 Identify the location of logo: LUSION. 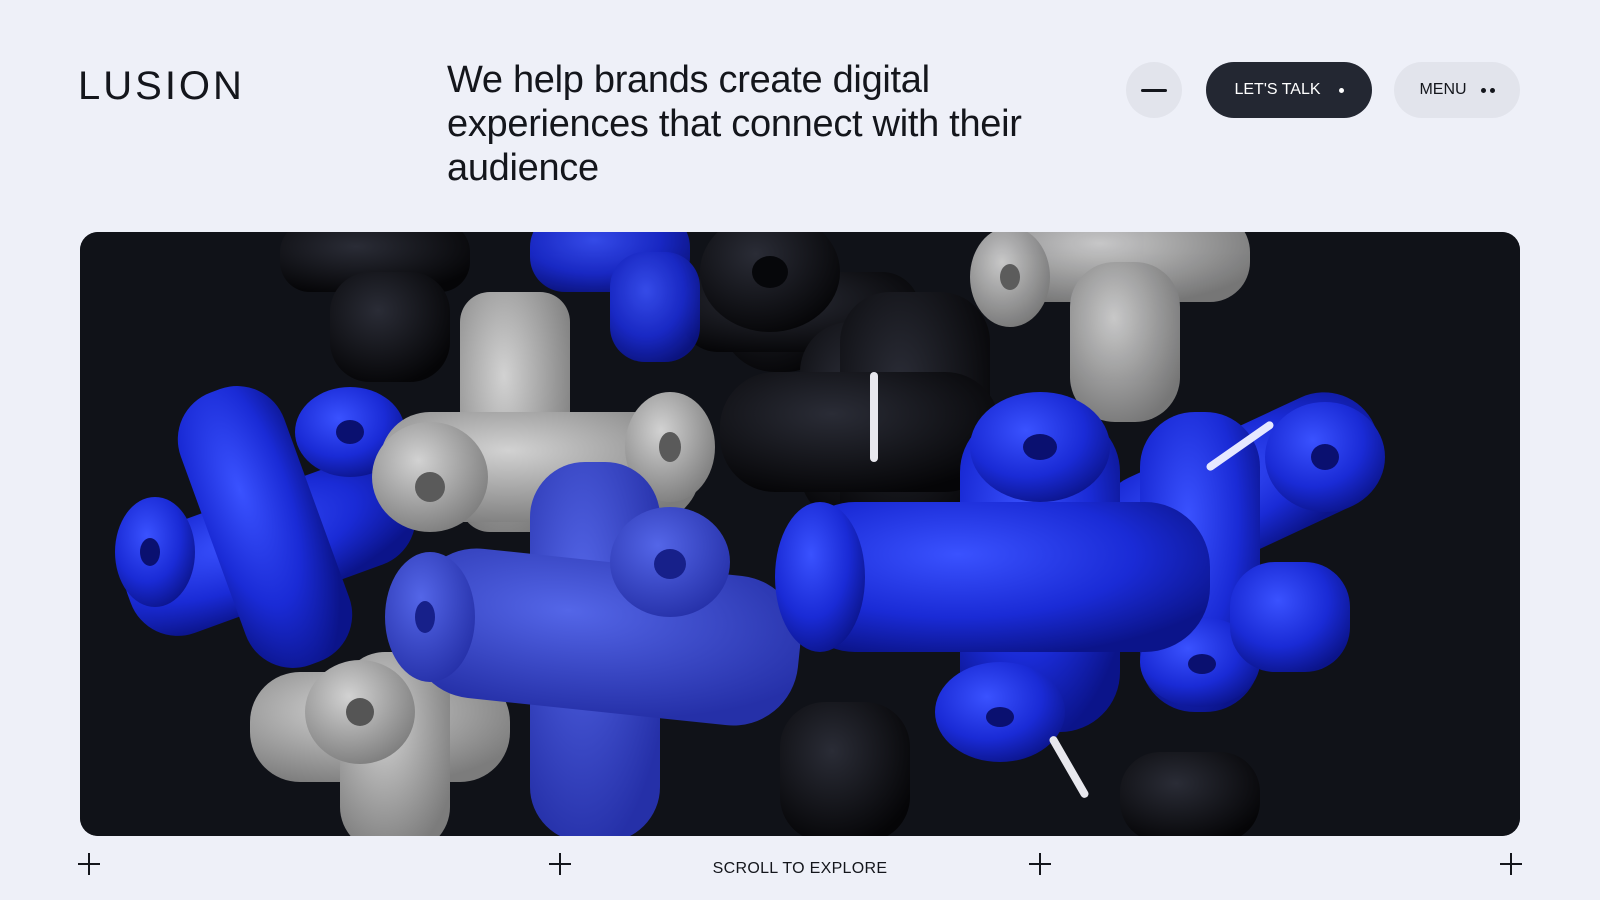
(161, 86).